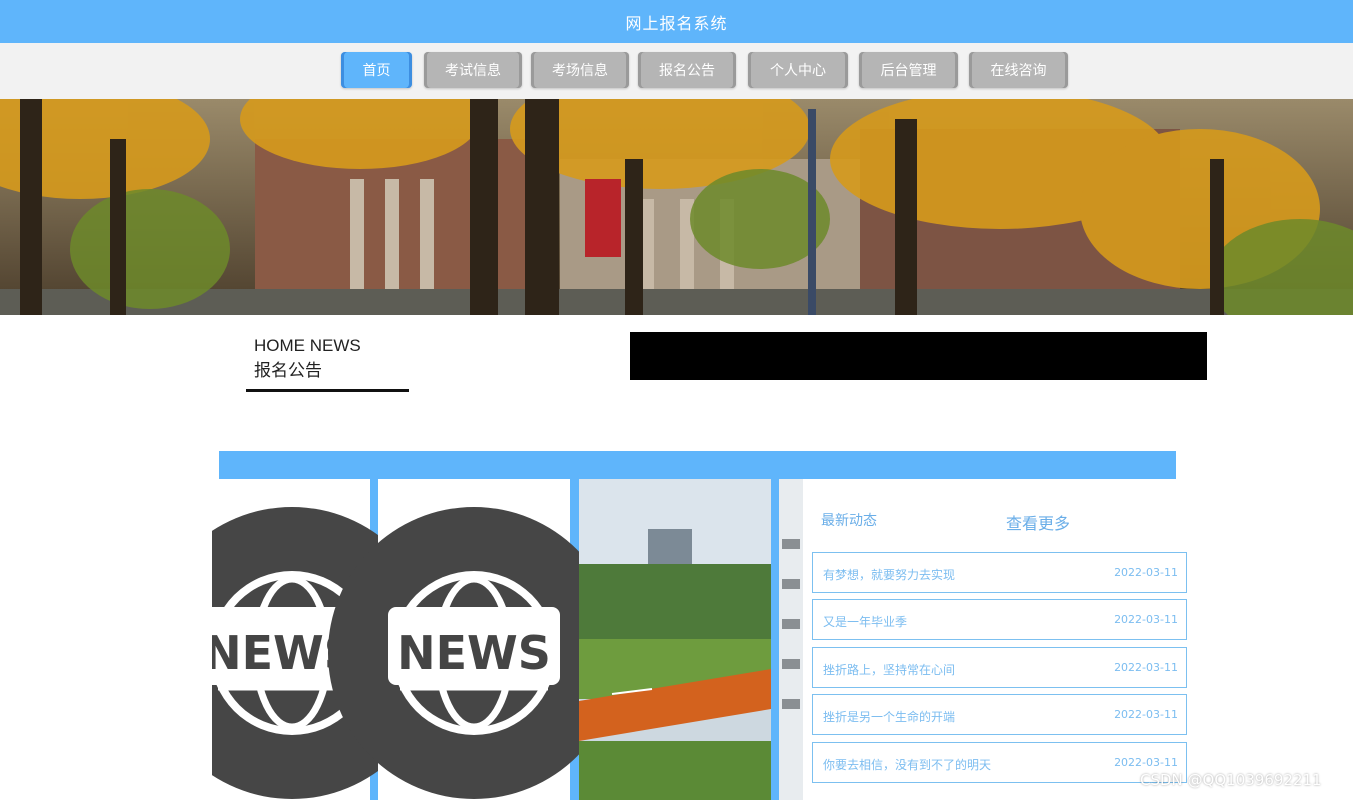  I want to click on section-title-cn: 报名公告, so click(288, 370).